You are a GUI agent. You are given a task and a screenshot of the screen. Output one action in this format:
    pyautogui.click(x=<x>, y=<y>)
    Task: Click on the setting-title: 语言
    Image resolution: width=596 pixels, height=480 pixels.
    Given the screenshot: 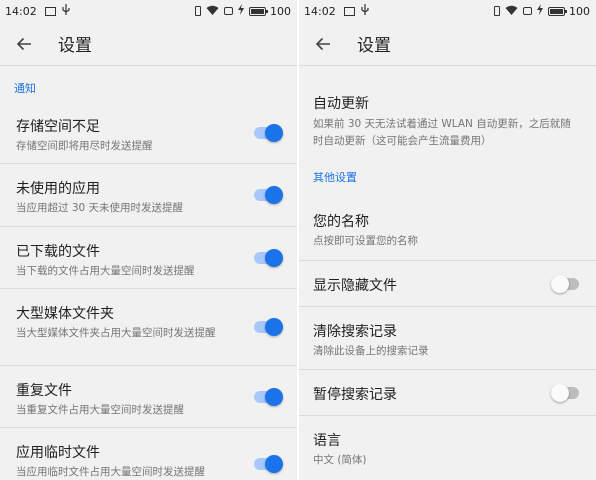 What is the action you would take?
    pyautogui.click(x=327, y=441)
    